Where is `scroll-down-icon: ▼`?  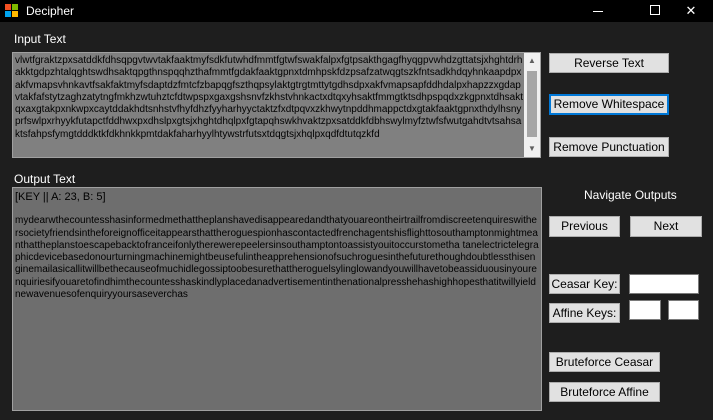 scroll-down-icon: ▼ is located at coordinates (532, 149).